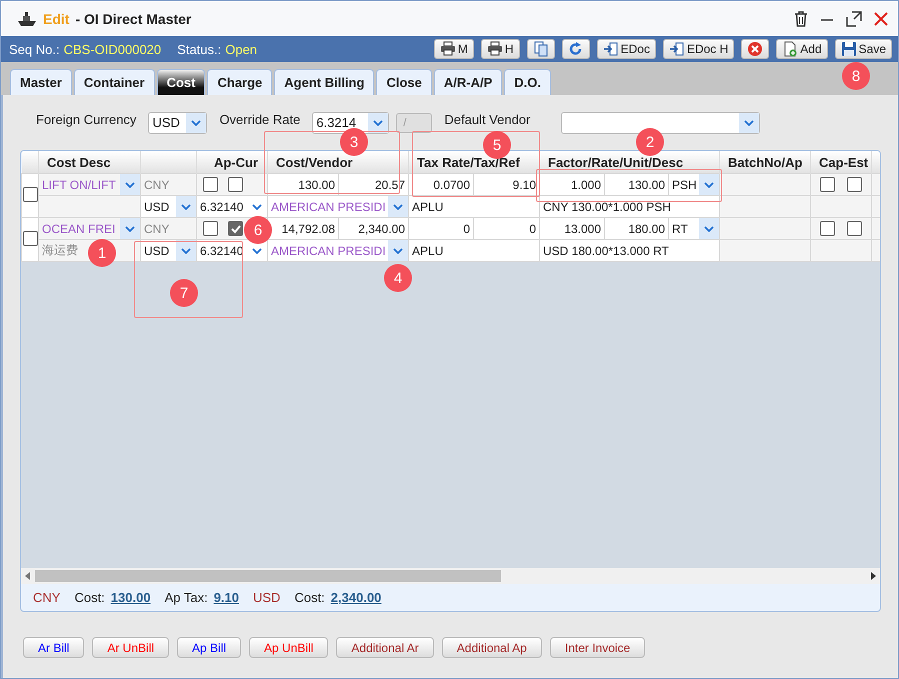 Image resolution: width=899 pixels, height=679 pixels. What do you see at coordinates (586, 185) in the screenshot?
I see `table-cell: 1.000` at bounding box center [586, 185].